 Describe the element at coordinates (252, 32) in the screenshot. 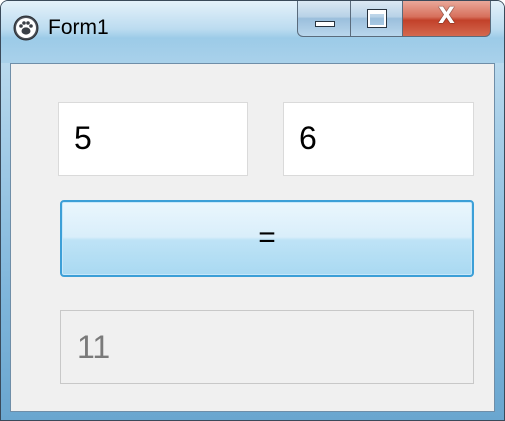

I see `title-bar: Form1 X` at that location.